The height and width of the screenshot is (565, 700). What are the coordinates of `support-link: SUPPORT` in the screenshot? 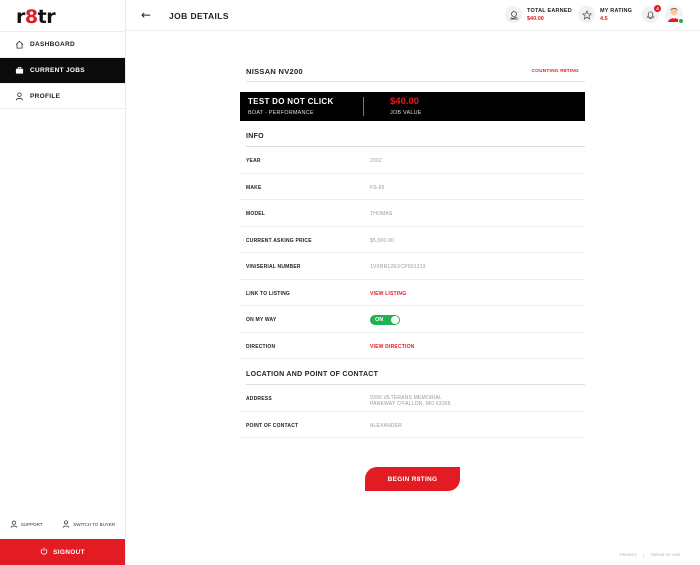 It's located at (26, 524).